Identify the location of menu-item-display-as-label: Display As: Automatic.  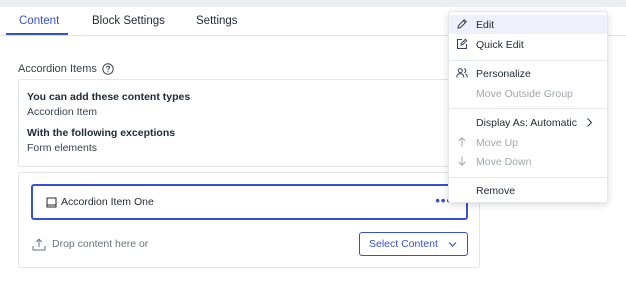
(526, 123).